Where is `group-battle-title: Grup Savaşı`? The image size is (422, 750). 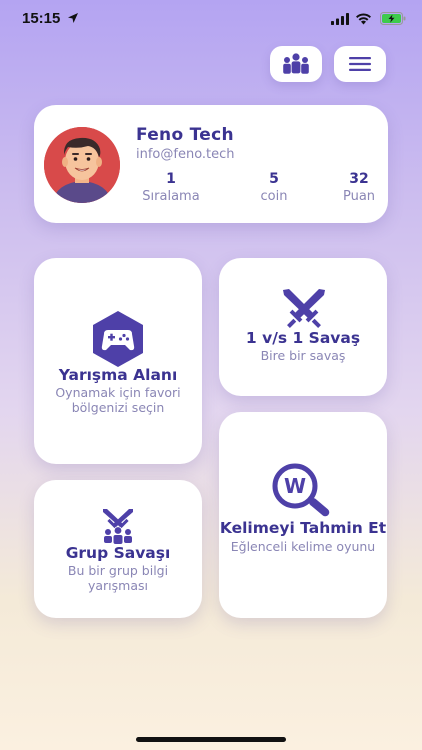
group-battle-title: Grup Savaşı is located at coordinates (118, 553).